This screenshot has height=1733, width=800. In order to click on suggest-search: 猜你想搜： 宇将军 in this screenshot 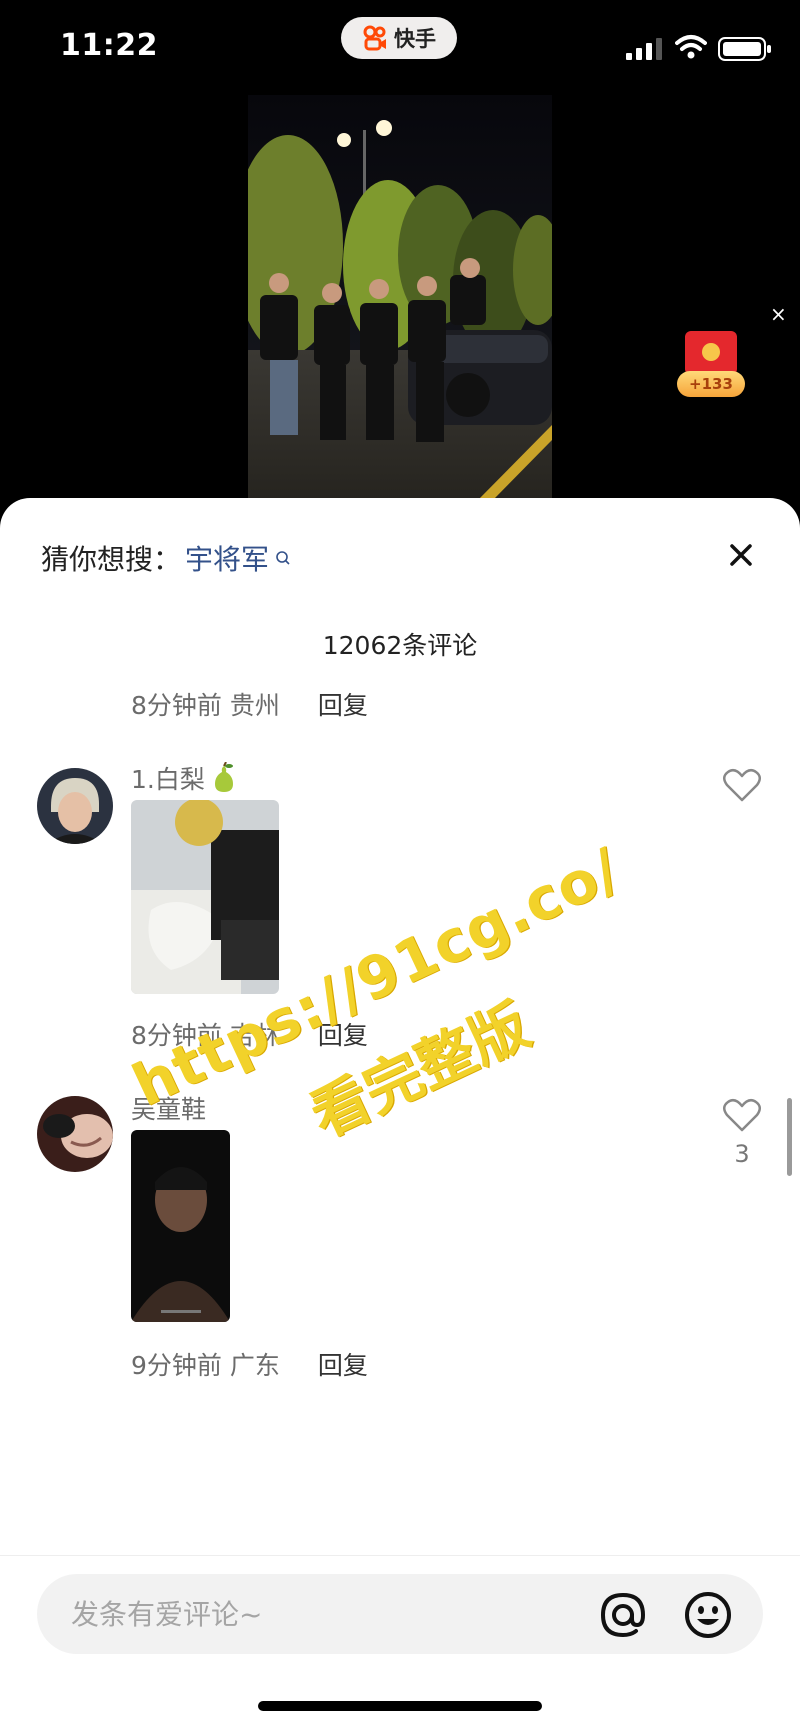, I will do `click(166, 558)`.